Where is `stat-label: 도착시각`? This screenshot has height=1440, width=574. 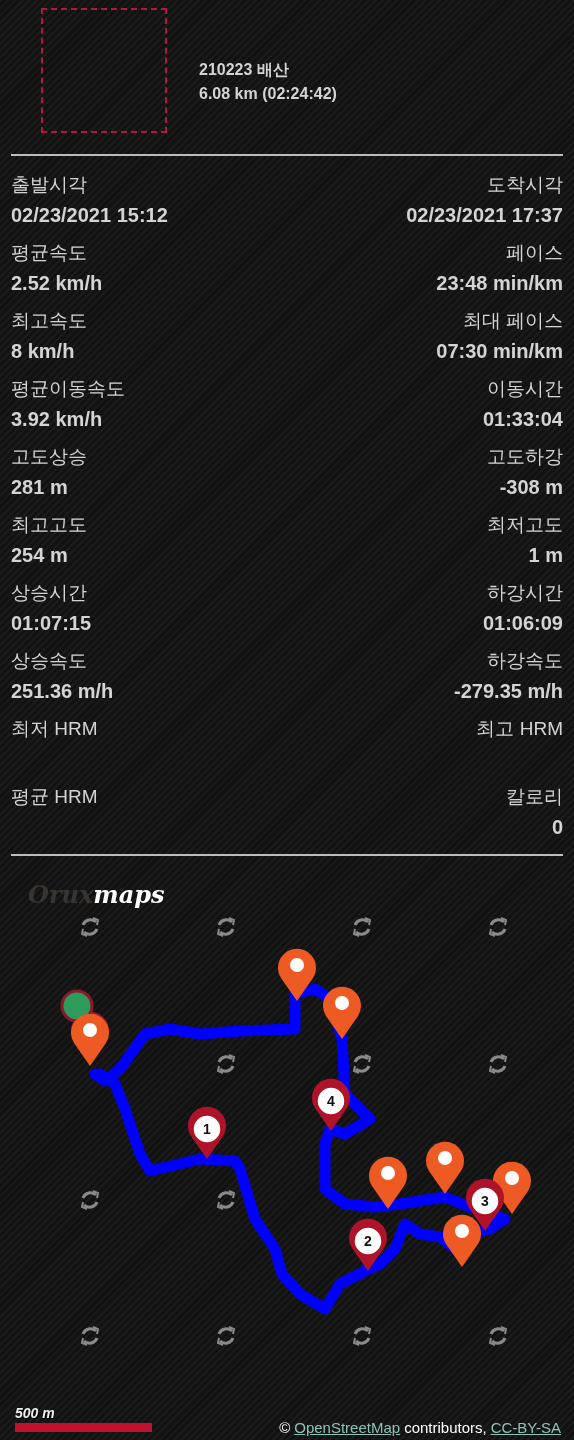
stat-label: 도착시각 is located at coordinates (525, 185).